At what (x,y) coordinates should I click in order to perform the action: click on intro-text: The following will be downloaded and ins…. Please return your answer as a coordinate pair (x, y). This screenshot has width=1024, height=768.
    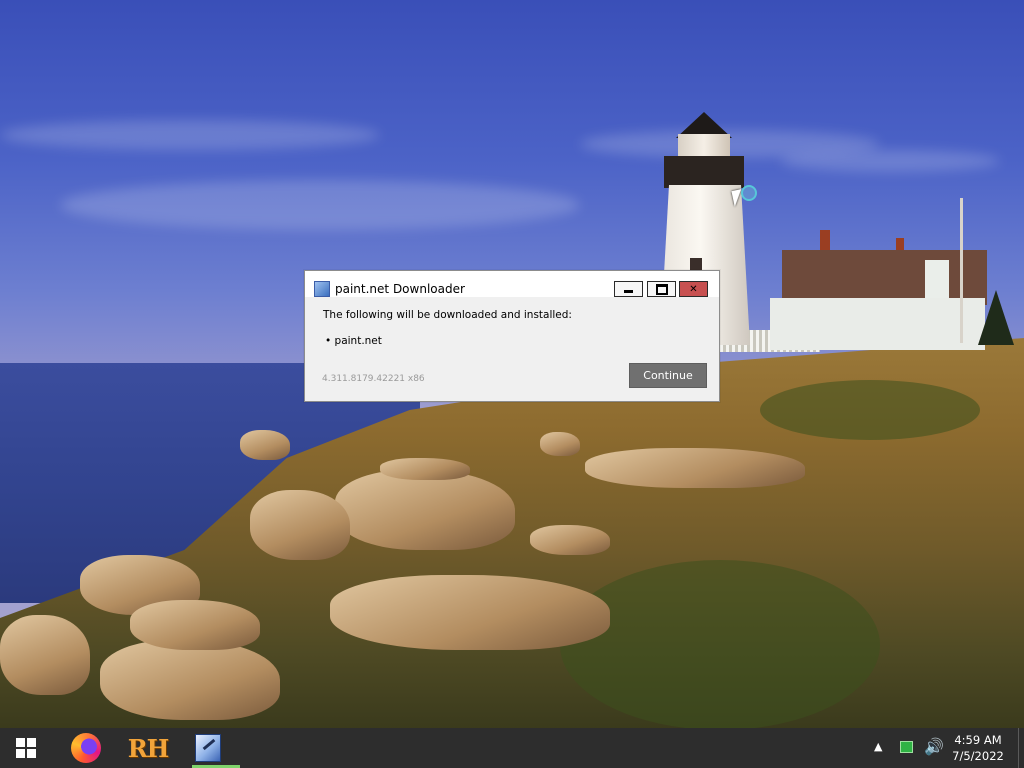
    Looking at the image, I should click on (447, 315).